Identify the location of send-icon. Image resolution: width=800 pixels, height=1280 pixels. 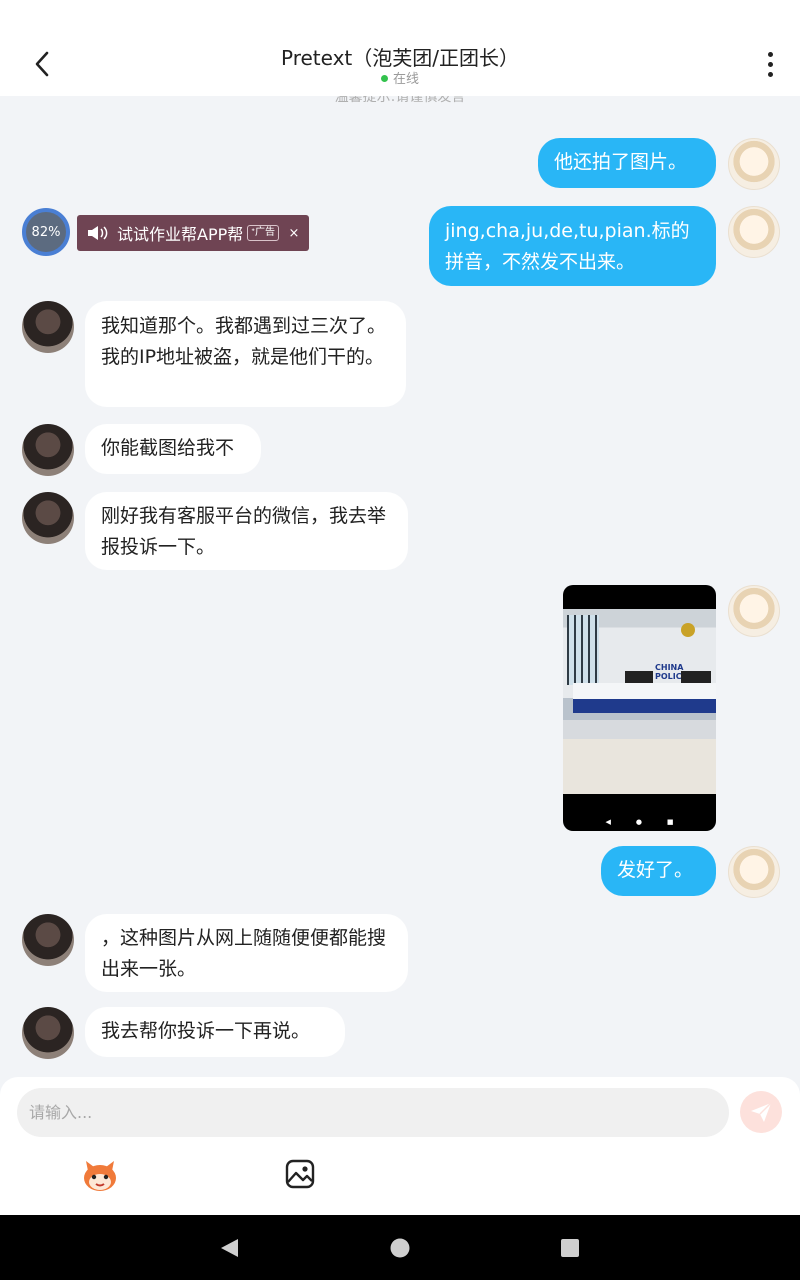
(761, 1112).